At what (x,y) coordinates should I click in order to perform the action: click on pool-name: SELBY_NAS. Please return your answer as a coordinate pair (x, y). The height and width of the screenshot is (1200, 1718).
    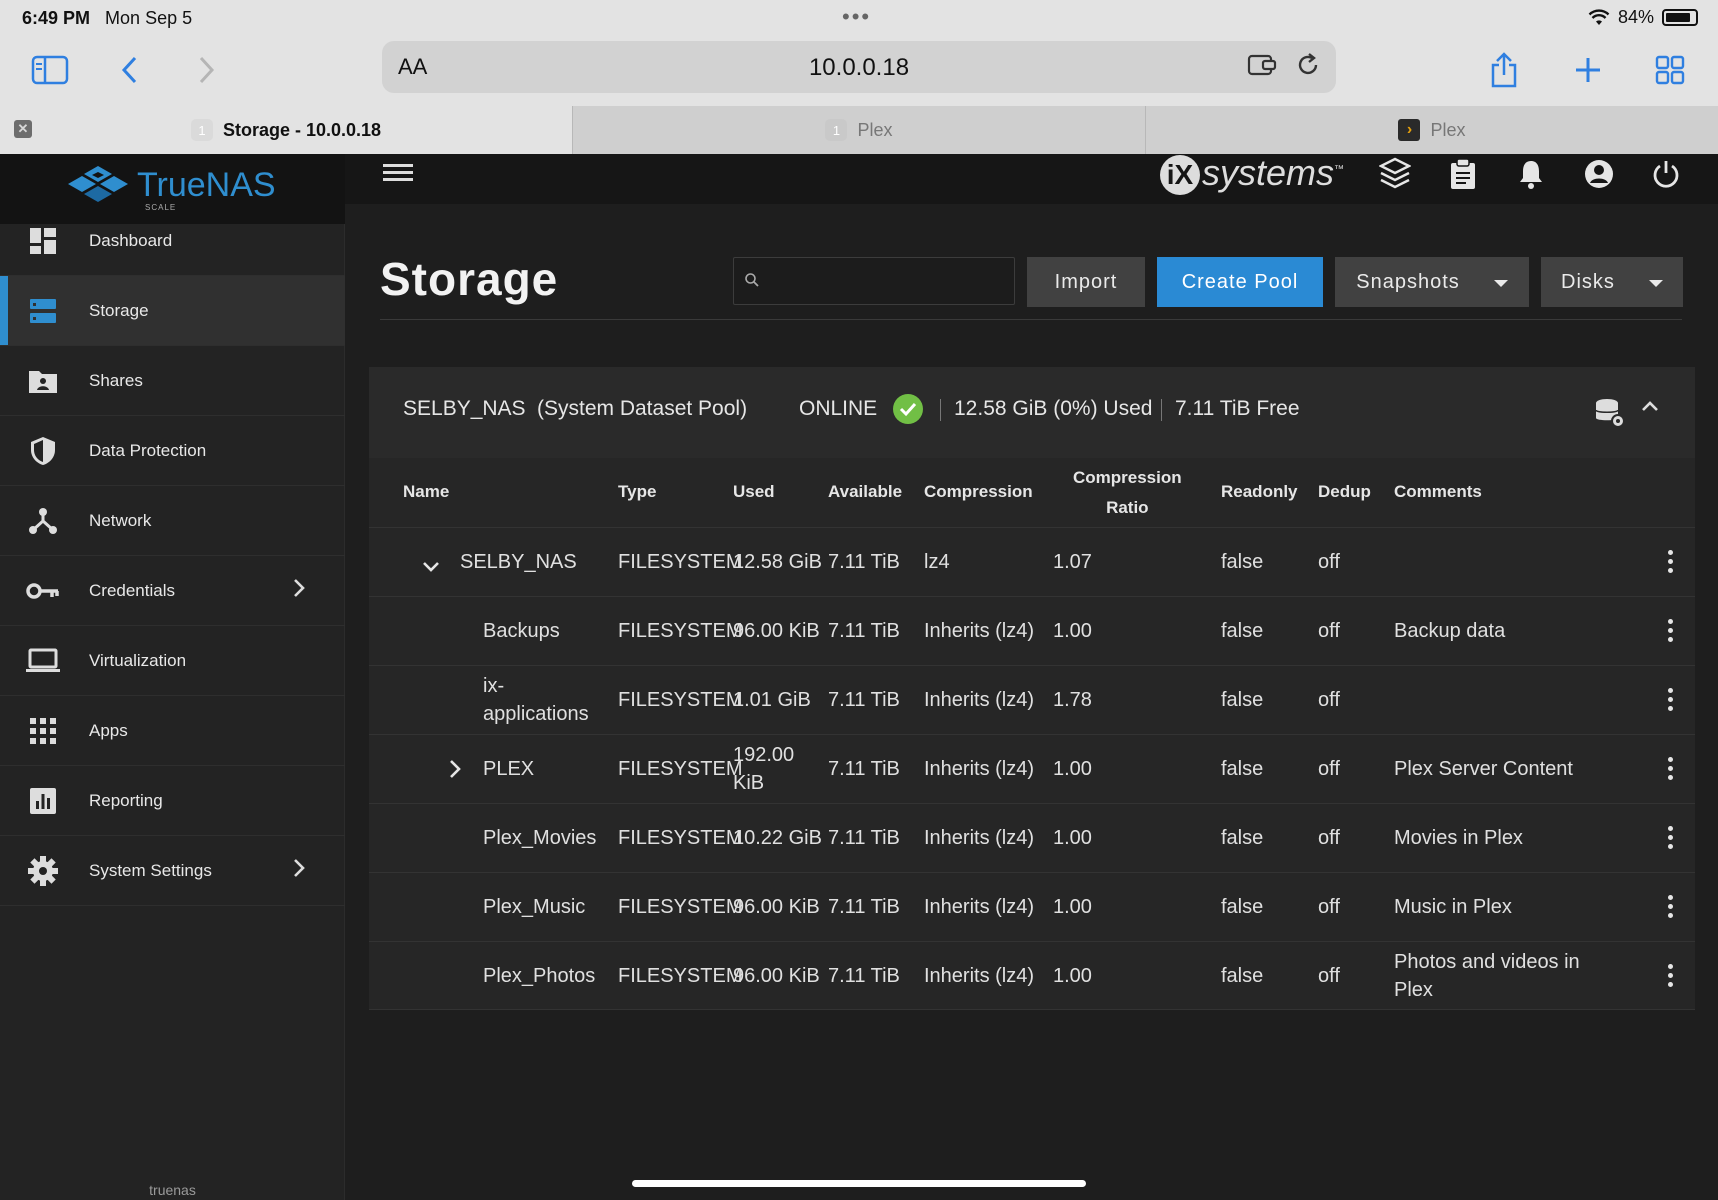
    Looking at the image, I should click on (464, 408).